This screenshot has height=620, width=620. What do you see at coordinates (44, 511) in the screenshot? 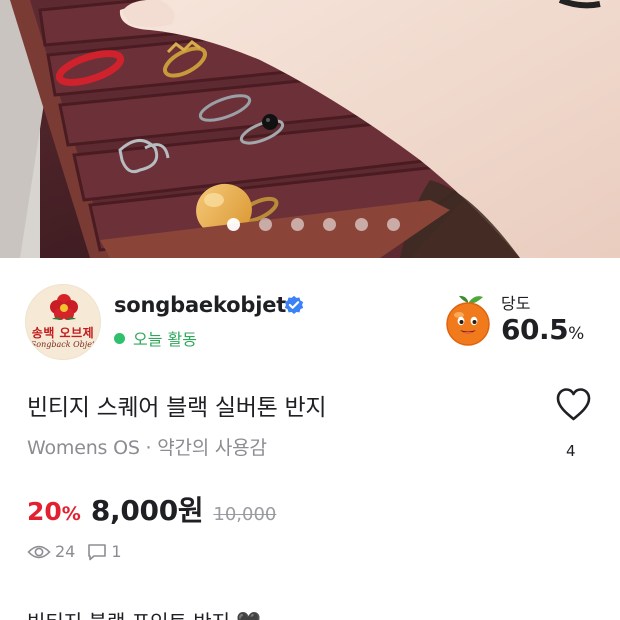
I see `discount-rate: 20` at bounding box center [44, 511].